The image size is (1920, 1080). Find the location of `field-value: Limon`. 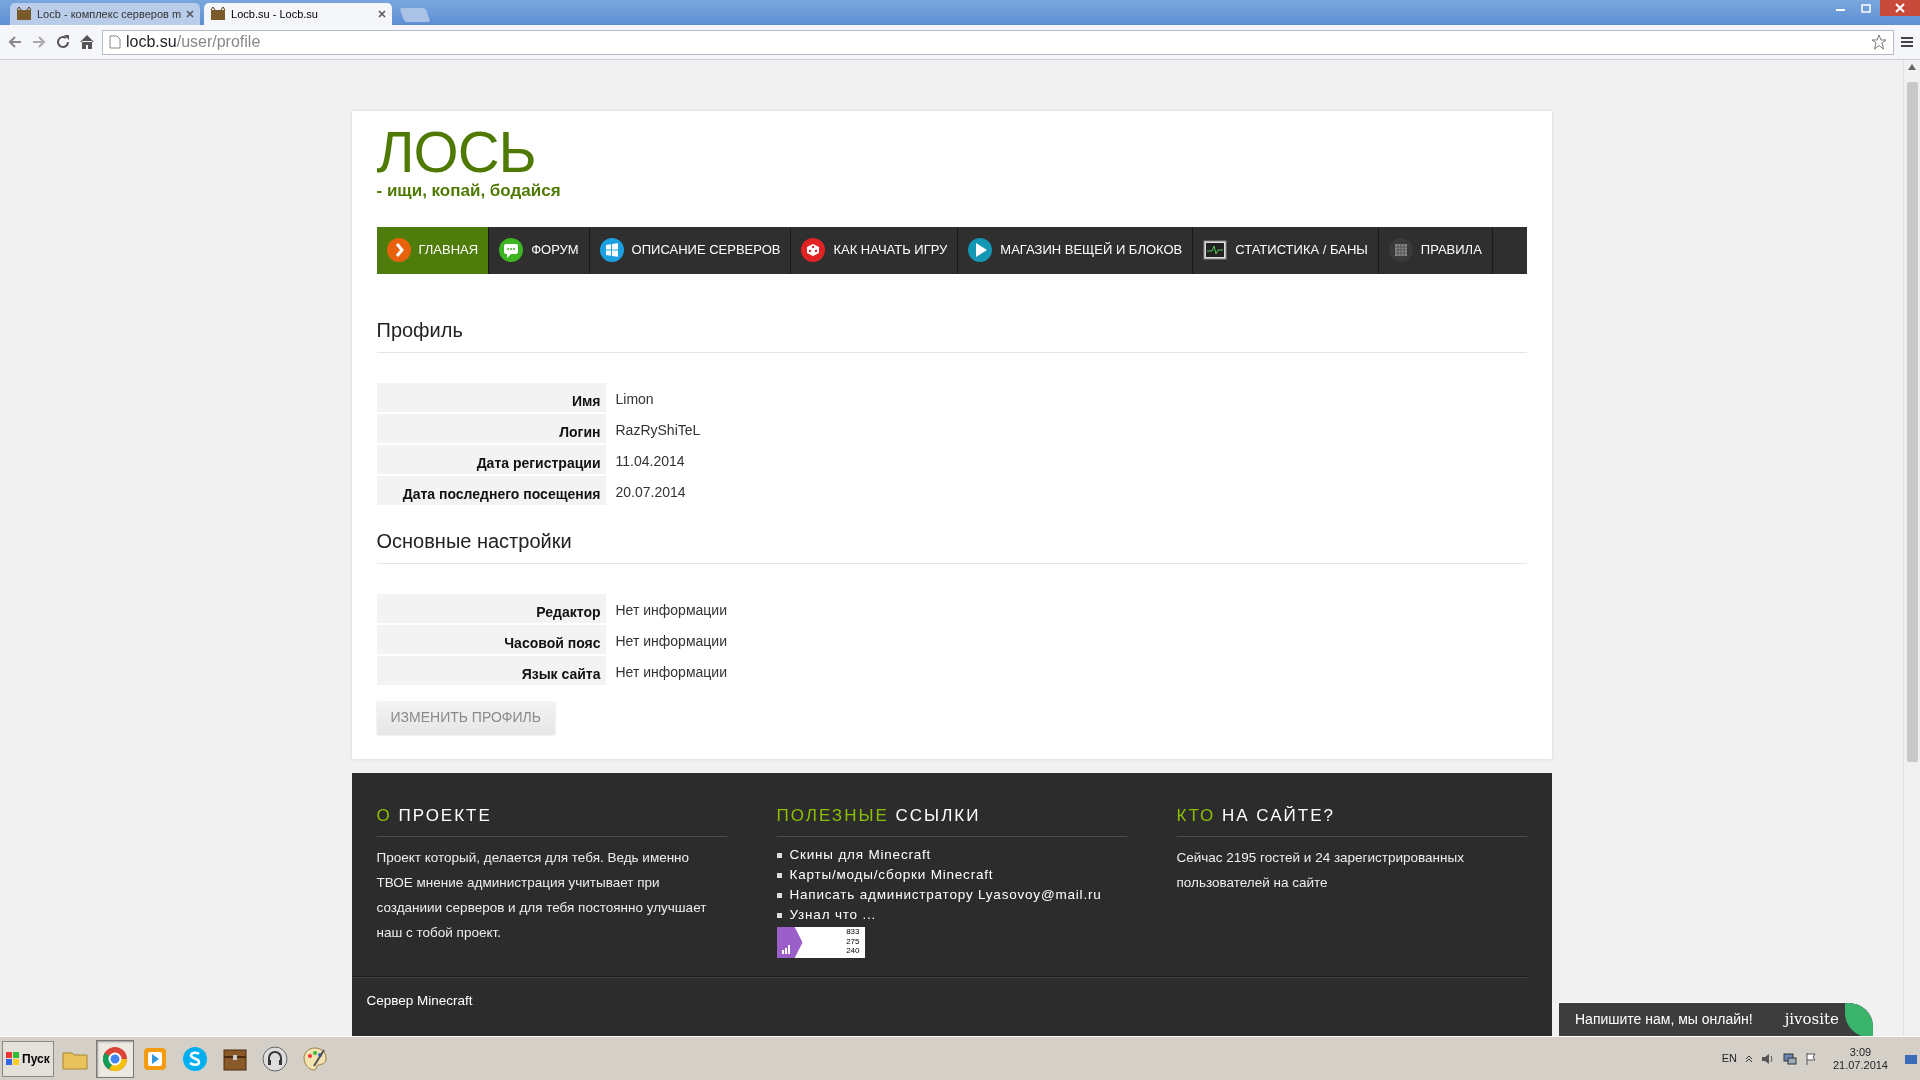

field-value: Limon is located at coordinates (634, 399).